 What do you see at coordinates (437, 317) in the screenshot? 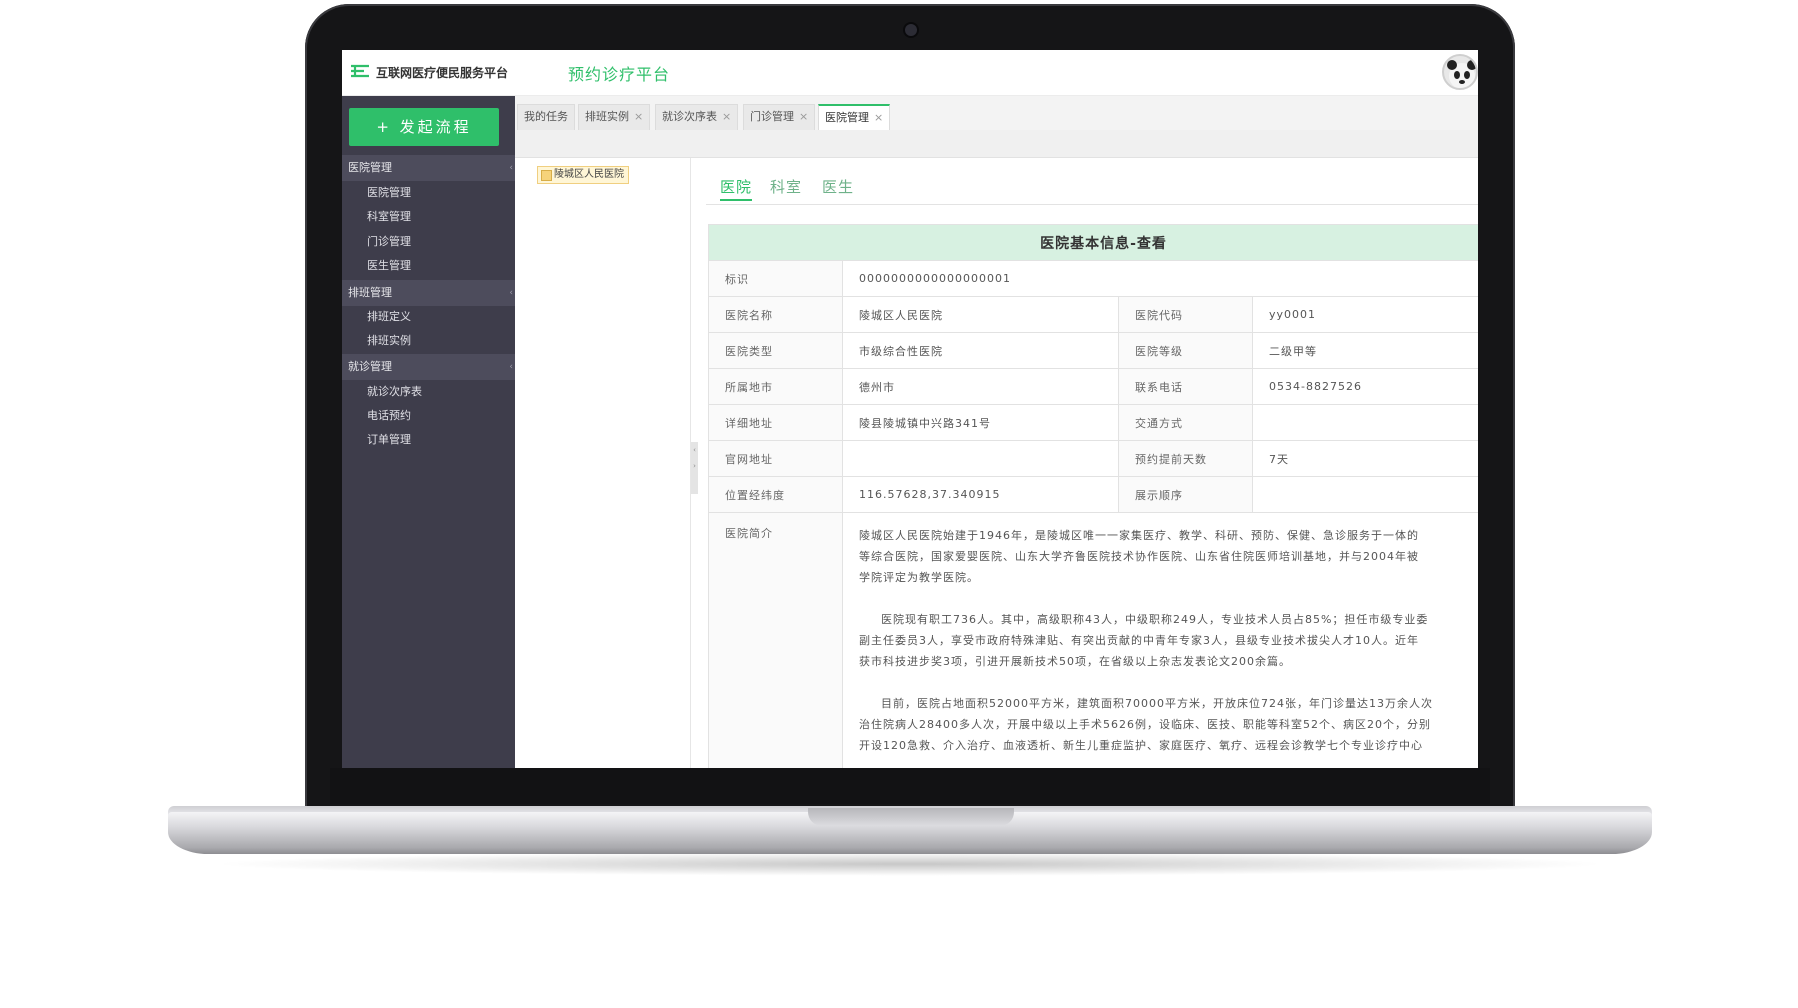
I see `sidebar-item-schedule-definition: 排班定义` at bounding box center [437, 317].